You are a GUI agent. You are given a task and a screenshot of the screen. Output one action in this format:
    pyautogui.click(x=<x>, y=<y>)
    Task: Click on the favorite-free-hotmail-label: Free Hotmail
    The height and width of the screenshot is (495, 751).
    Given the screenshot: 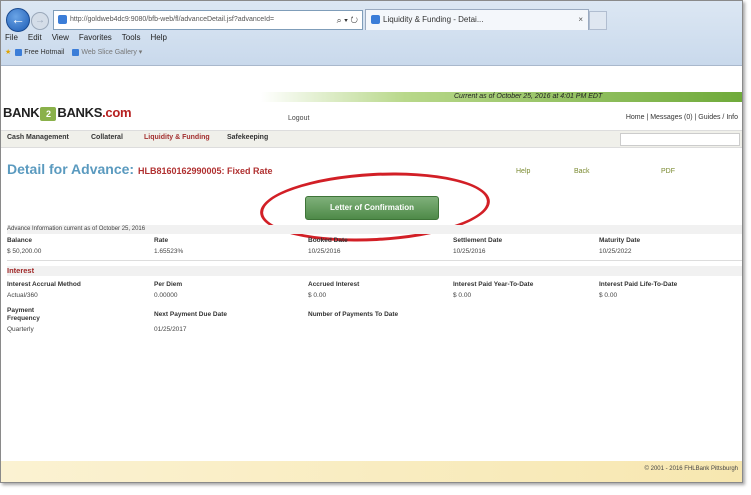 What is the action you would take?
    pyautogui.click(x=44, y=52)
    